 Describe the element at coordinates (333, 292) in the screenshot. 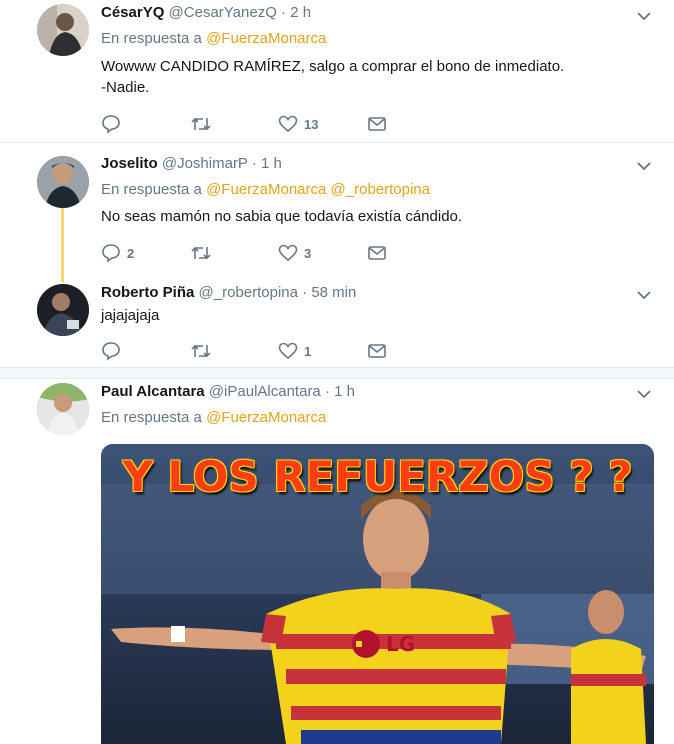

I see `timestamp: 58 min` at that location.